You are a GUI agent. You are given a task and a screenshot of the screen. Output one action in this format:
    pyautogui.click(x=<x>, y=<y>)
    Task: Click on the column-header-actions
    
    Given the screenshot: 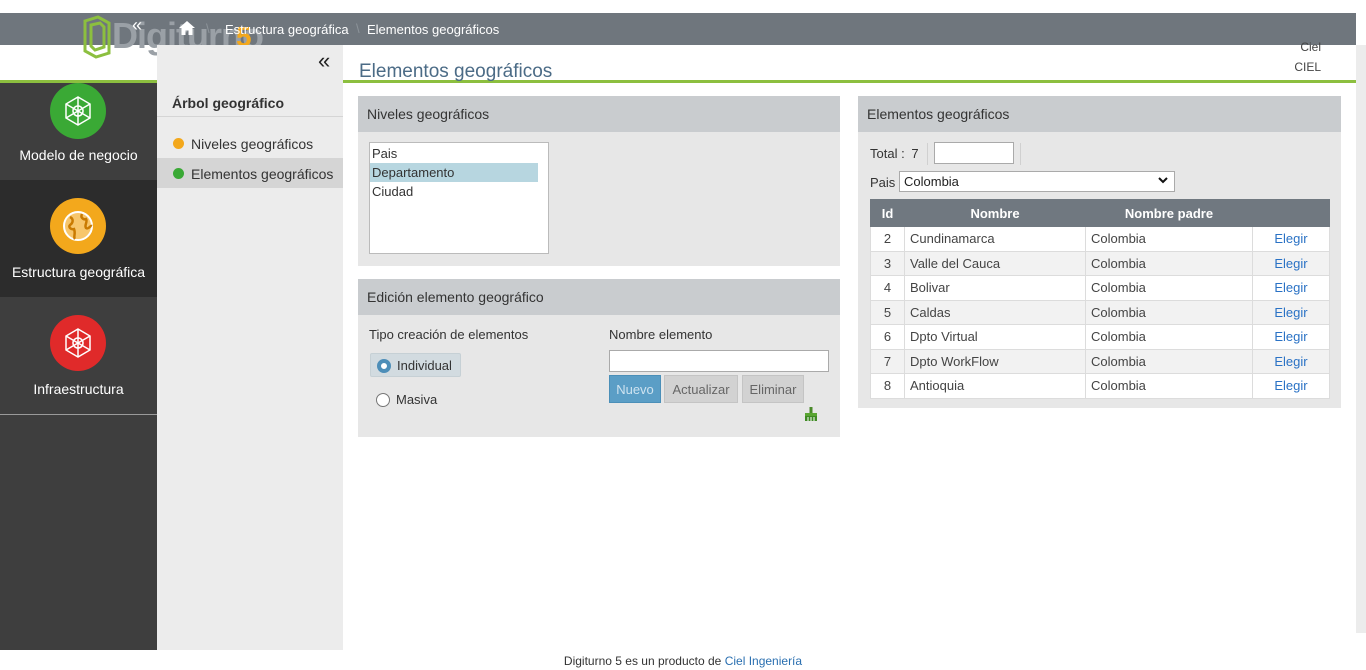 What is the action you would take?
    pyautogui.click(x=1291, y=213)
    